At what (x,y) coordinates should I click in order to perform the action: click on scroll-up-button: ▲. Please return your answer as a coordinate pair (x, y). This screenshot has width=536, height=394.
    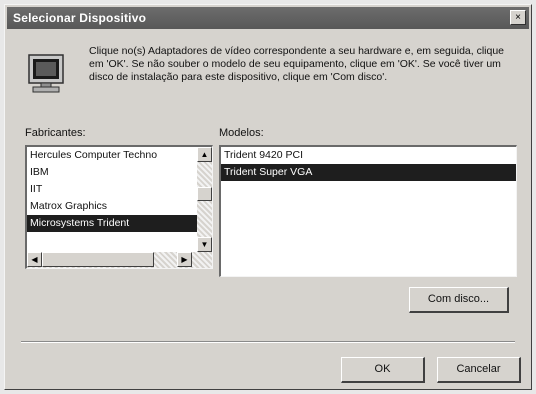
    Looking at the image, I should click on (204, 154).